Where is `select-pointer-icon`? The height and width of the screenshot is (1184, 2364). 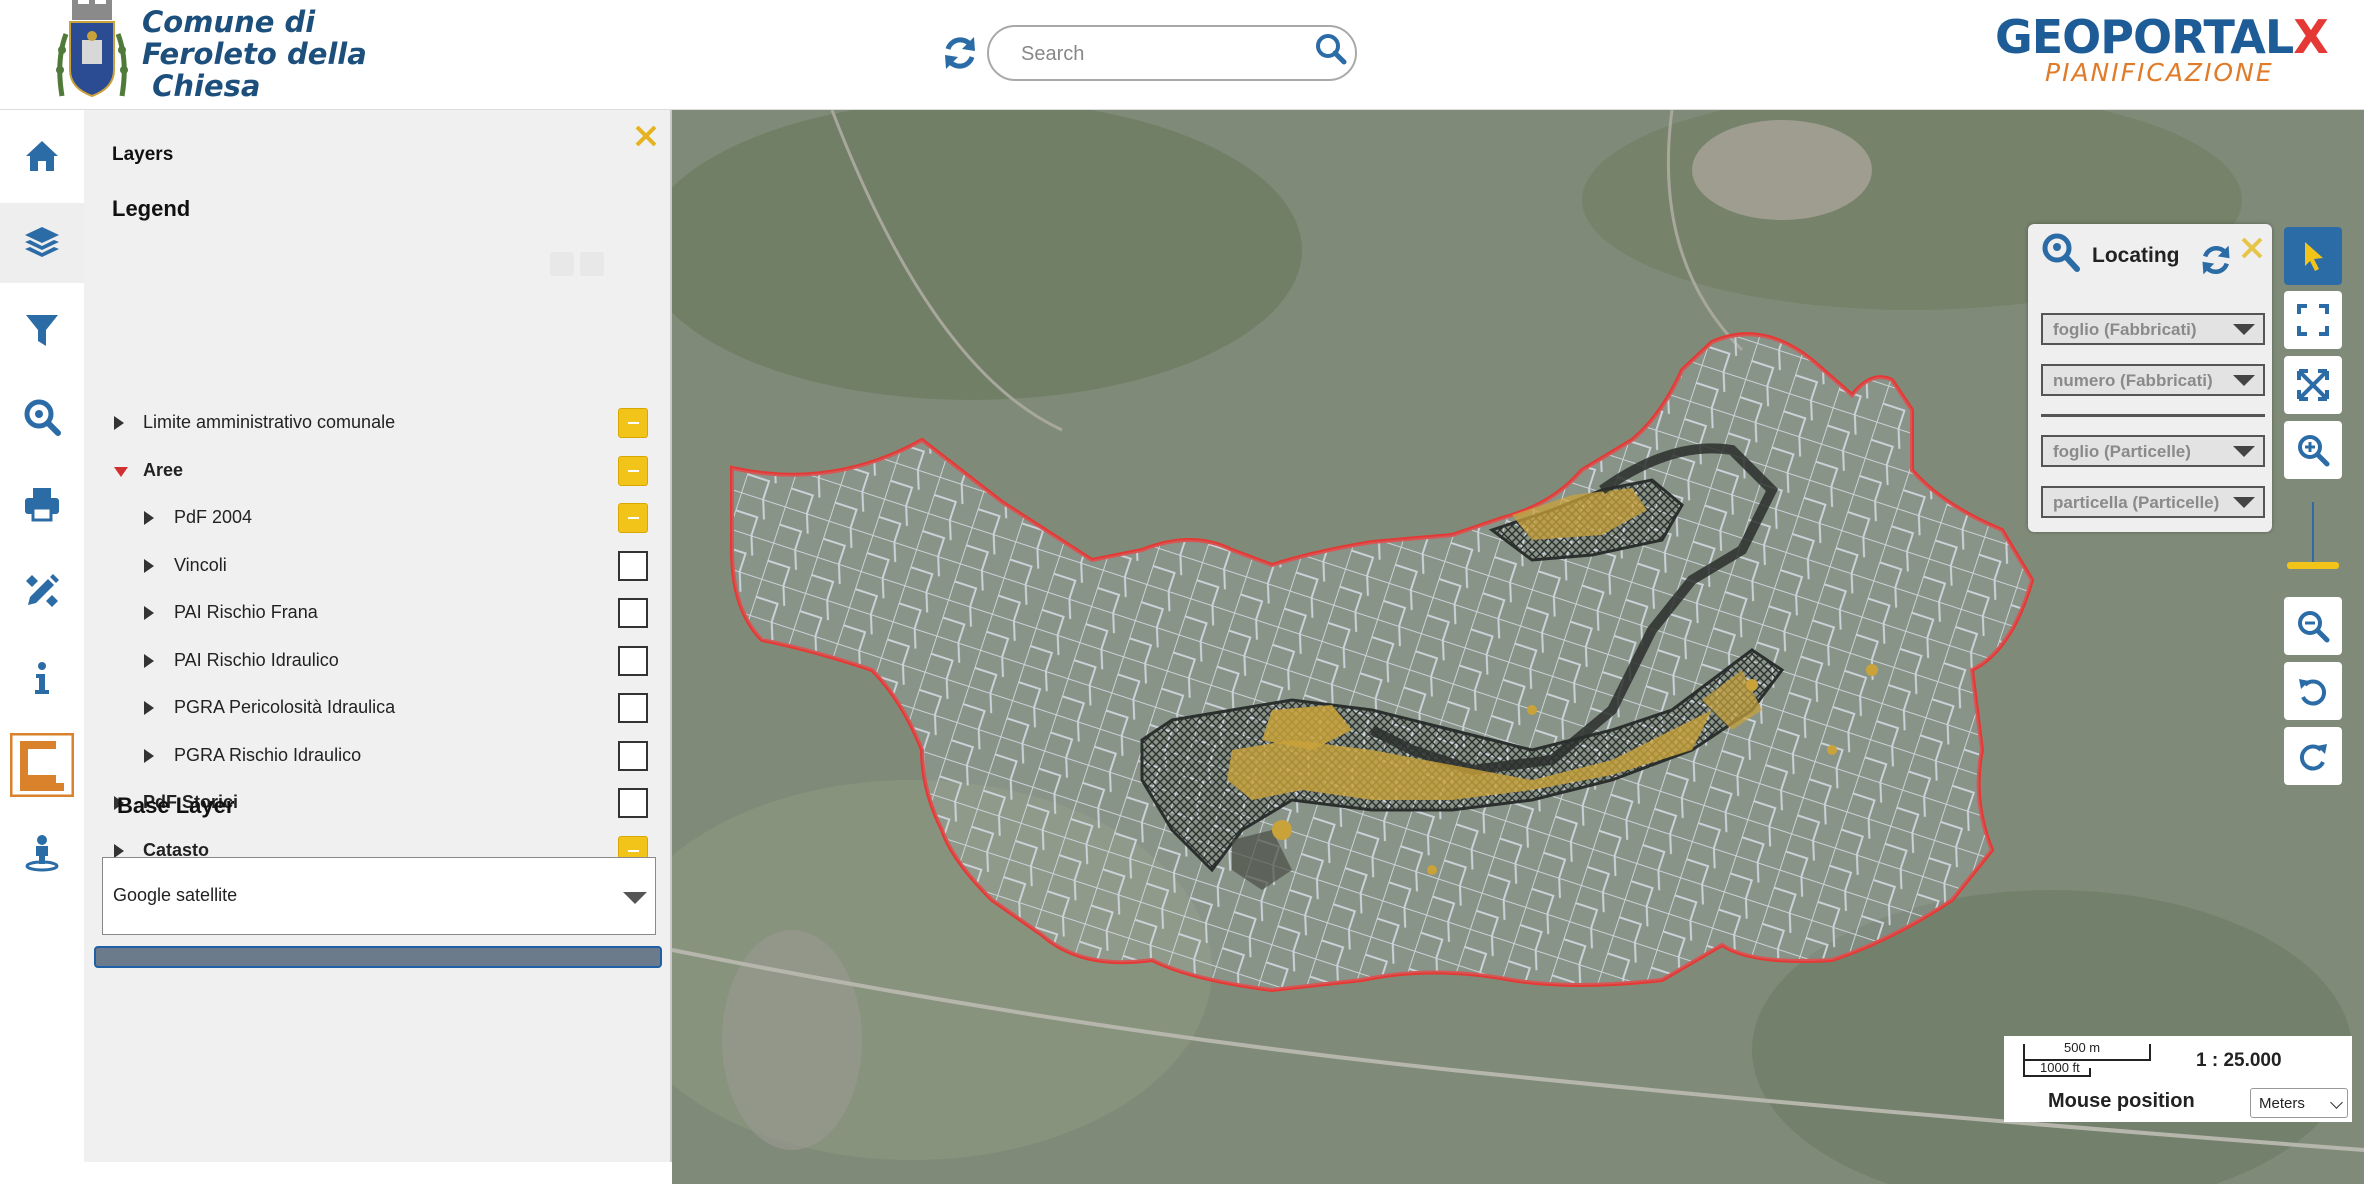
select-pointer-icon is located at coordinates (2314, 256).